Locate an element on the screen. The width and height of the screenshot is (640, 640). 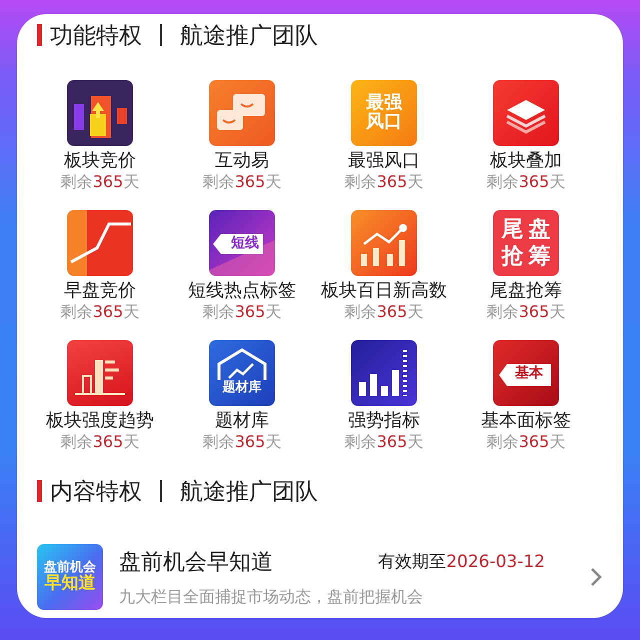
feature-icon: 最强 风口 is located at coordinates (384, 113).